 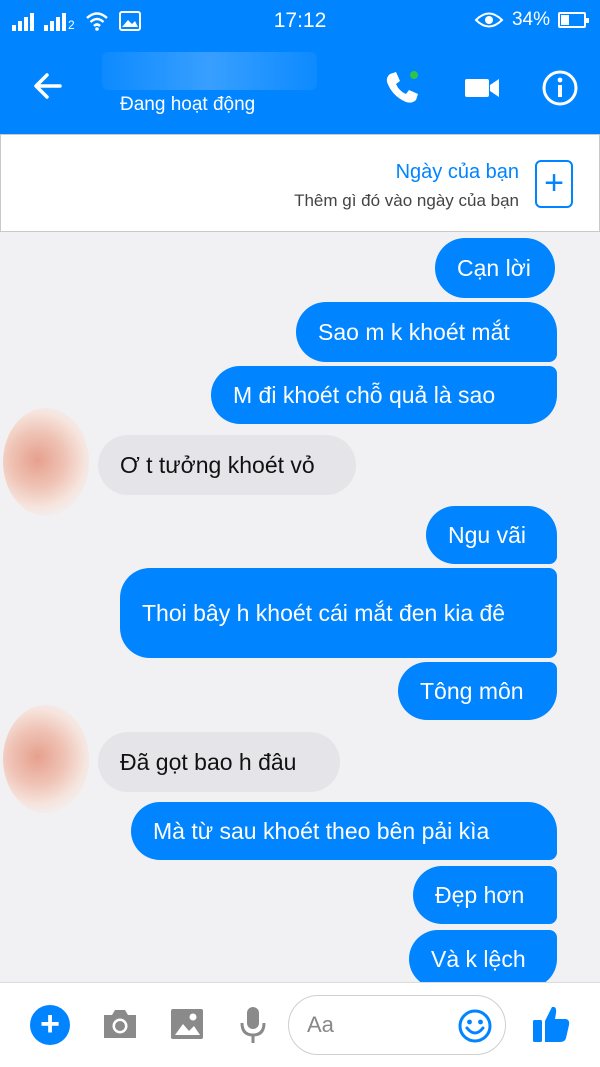 I want to click on my-day-title: Ngày của bạn, so click(x=457, y=172).